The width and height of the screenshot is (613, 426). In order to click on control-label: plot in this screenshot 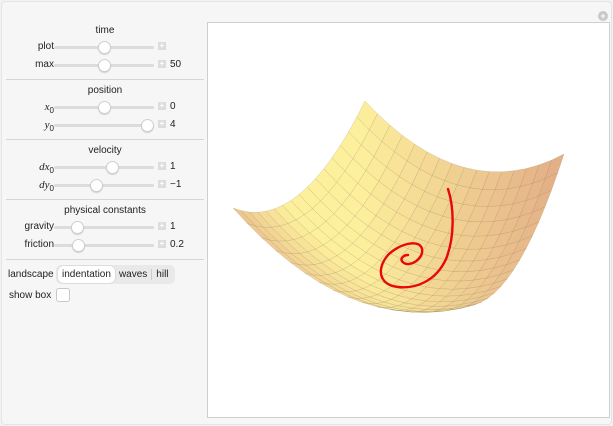, I will do `click(45, 46)`.